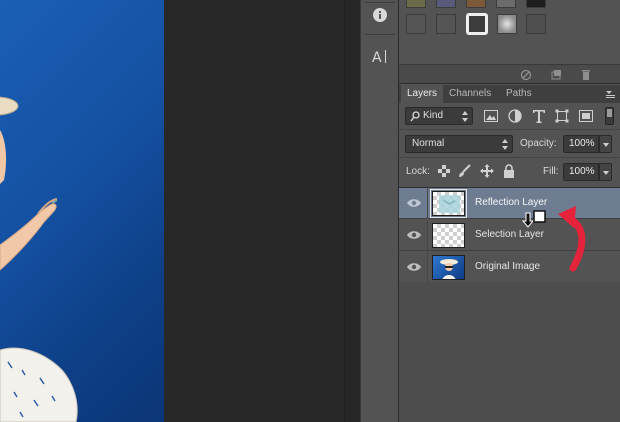 Image resolution: width=620 pixels, height=422 pixels. Describe the element at coordinates (418, 171) in the screenshot. I see `lock-label: Lock:` at that location.